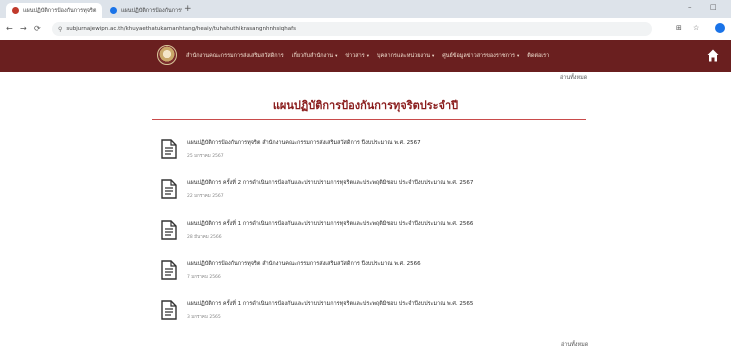  Describe the element at coordinates (573, 78) in the screenshot. I see `read-all-link-top: อ่านทั้งหมด` at that location.